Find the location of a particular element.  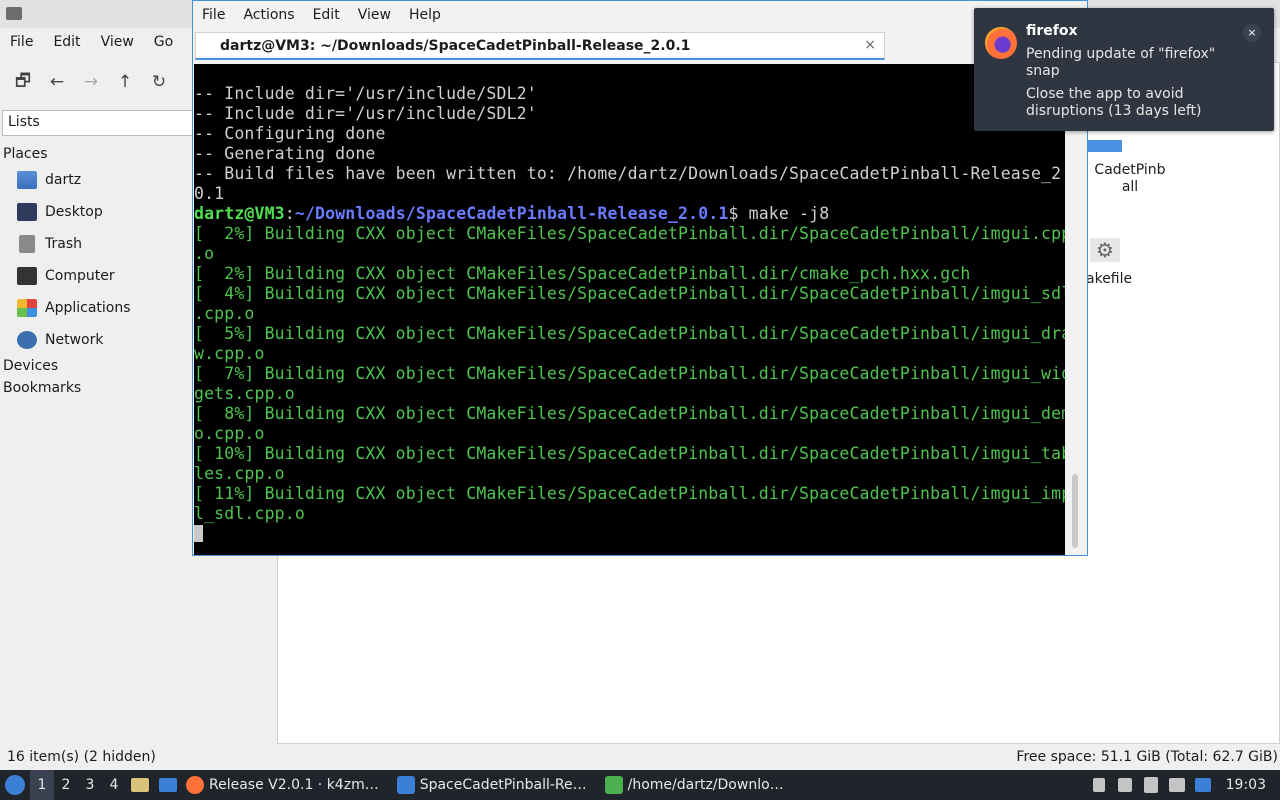

back-arrow-icon: ← is located at coordinates (57, 82).